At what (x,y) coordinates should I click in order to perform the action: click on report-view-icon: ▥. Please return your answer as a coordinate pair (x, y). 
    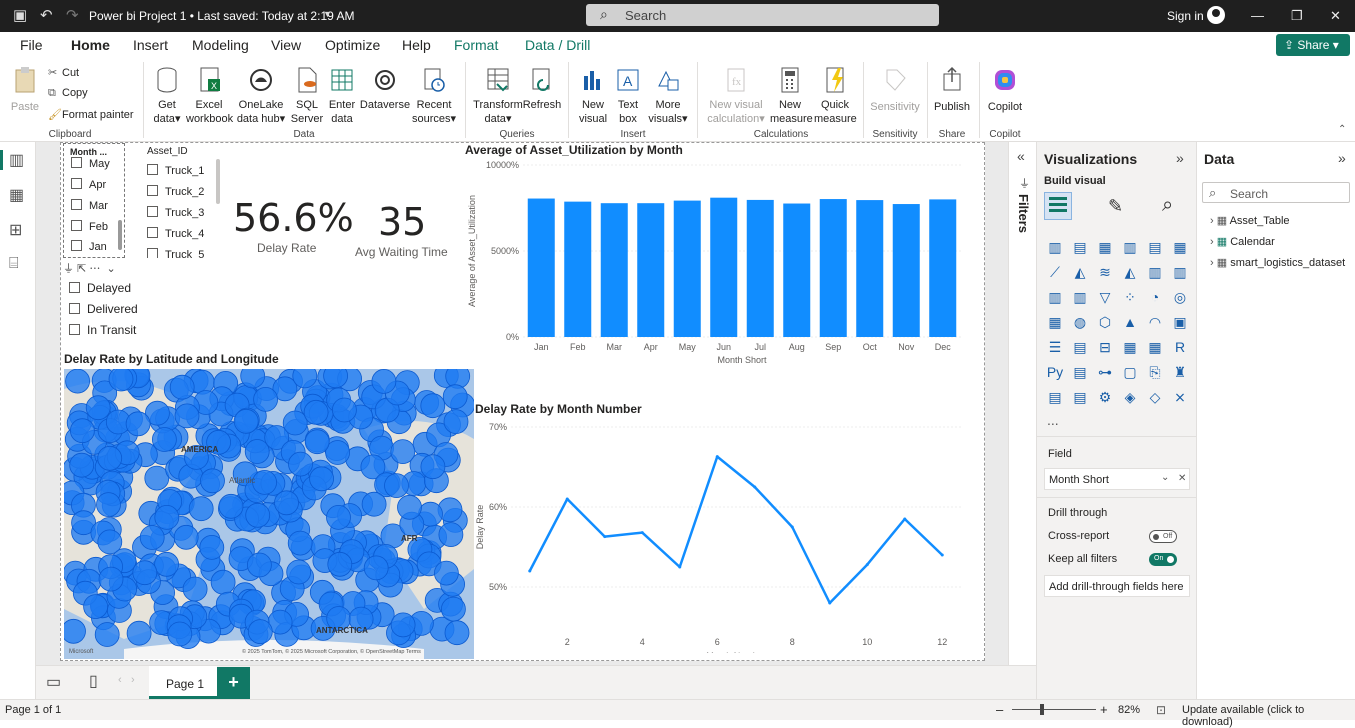
    Looking at the image, I should click on (16, 160).